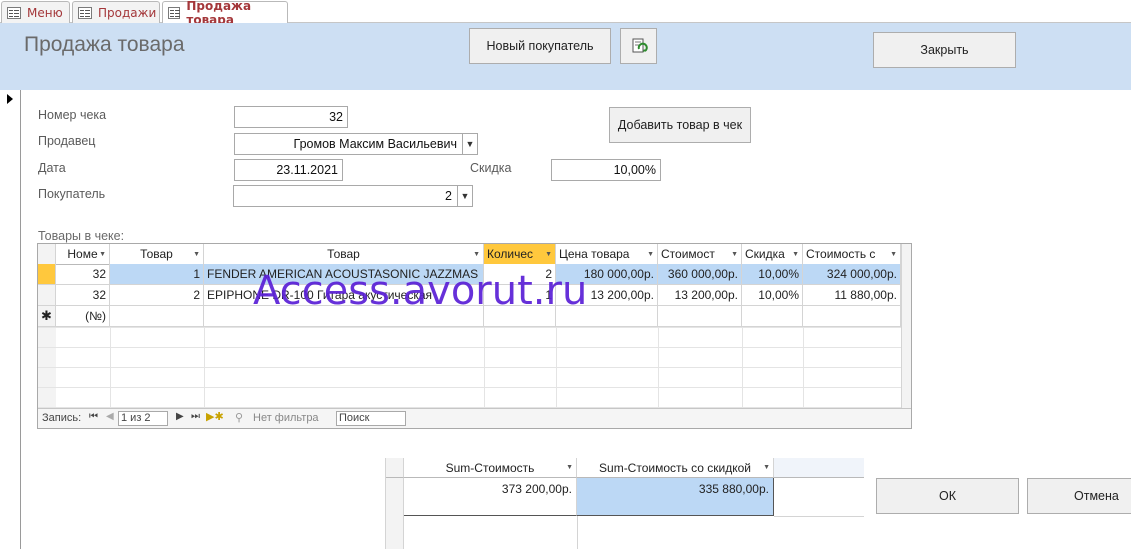 The image size is (1131, 549). What do you see at coordinates (944, 50) in the screenshot?
I see `close-button: Закрыть` at bounding box center [944, 50].